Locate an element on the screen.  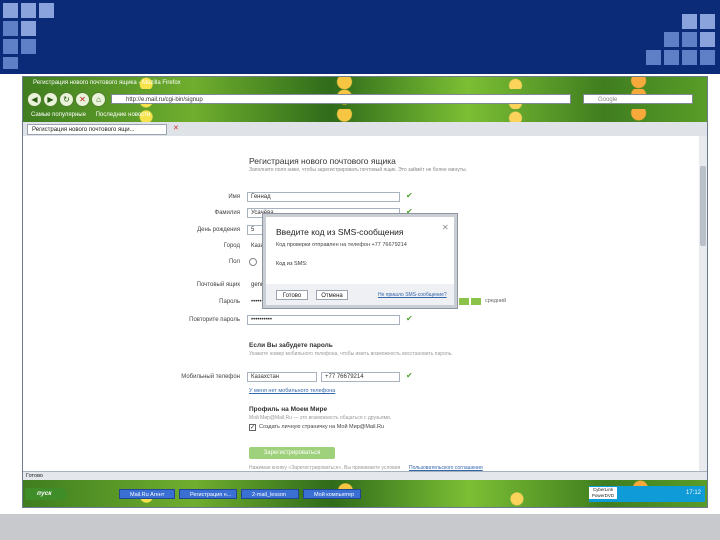
forgot-password-heading: Если Вы забудете пароль is located at coordinates (291, 345).